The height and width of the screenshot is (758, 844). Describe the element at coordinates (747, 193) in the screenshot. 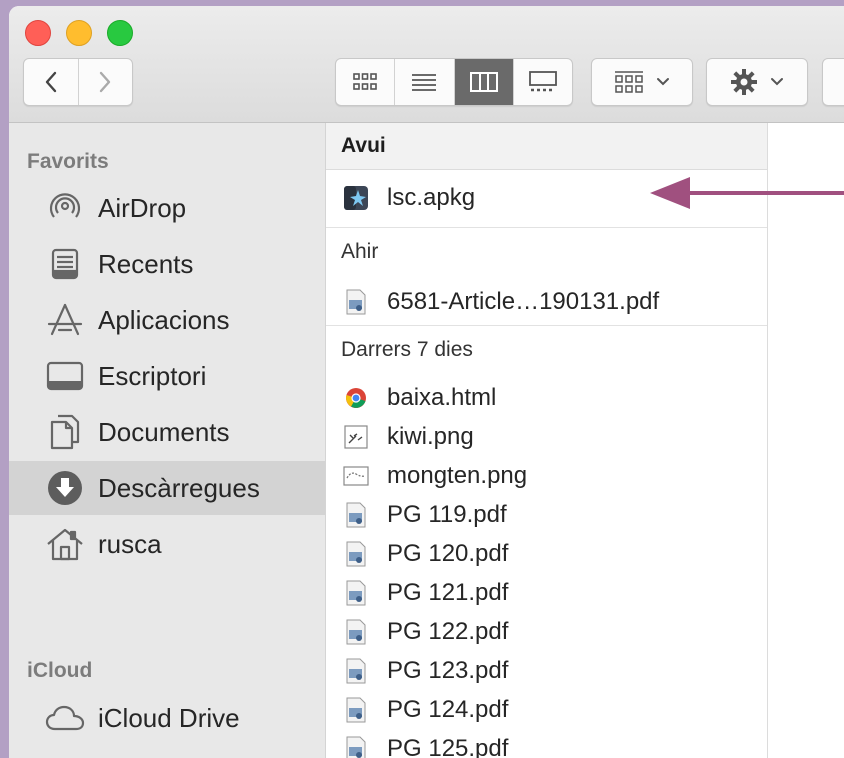

I see `annotation-arrow` at that location.